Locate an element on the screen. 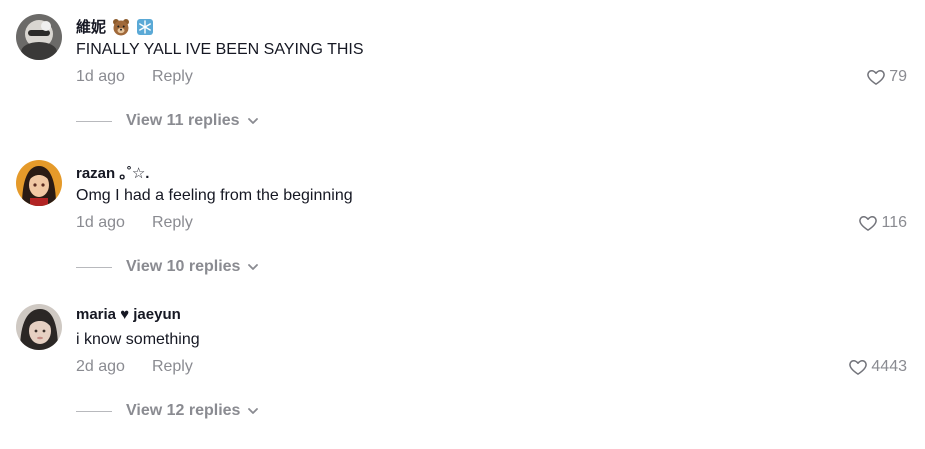  snowflake-emoji is located at coordinates (145, 27).